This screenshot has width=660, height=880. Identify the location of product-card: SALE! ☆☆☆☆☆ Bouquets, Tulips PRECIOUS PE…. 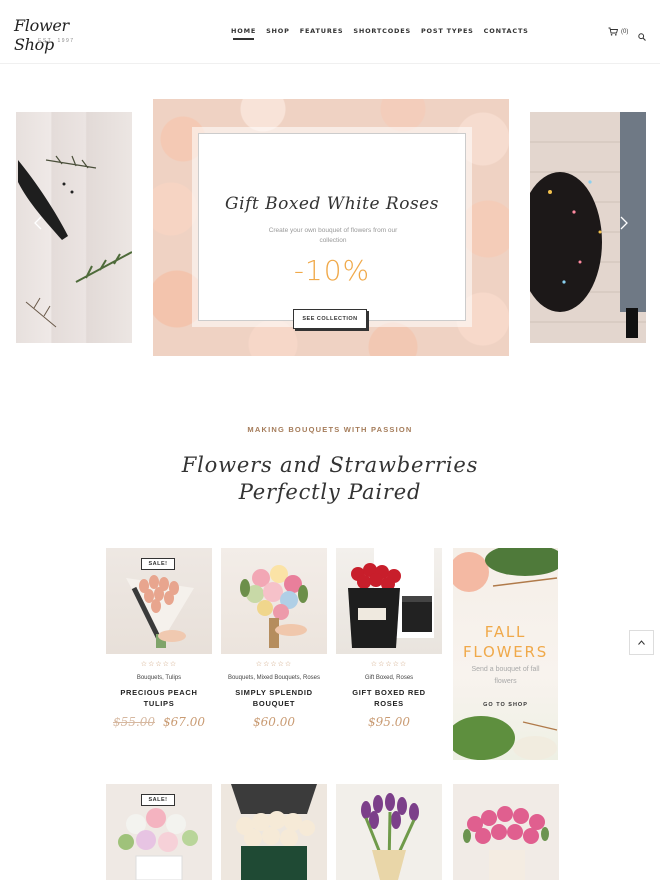
(159, 638).